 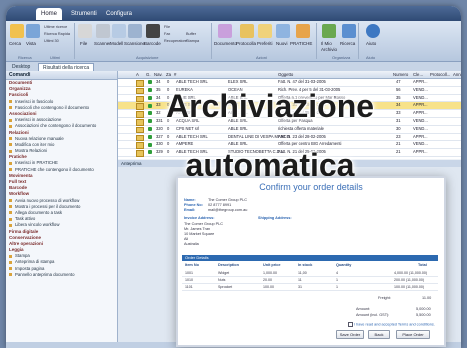 What do you see at coordinates (17, 31) in the screenshot?
I see `search-icon` at bounding box center [17, 31].